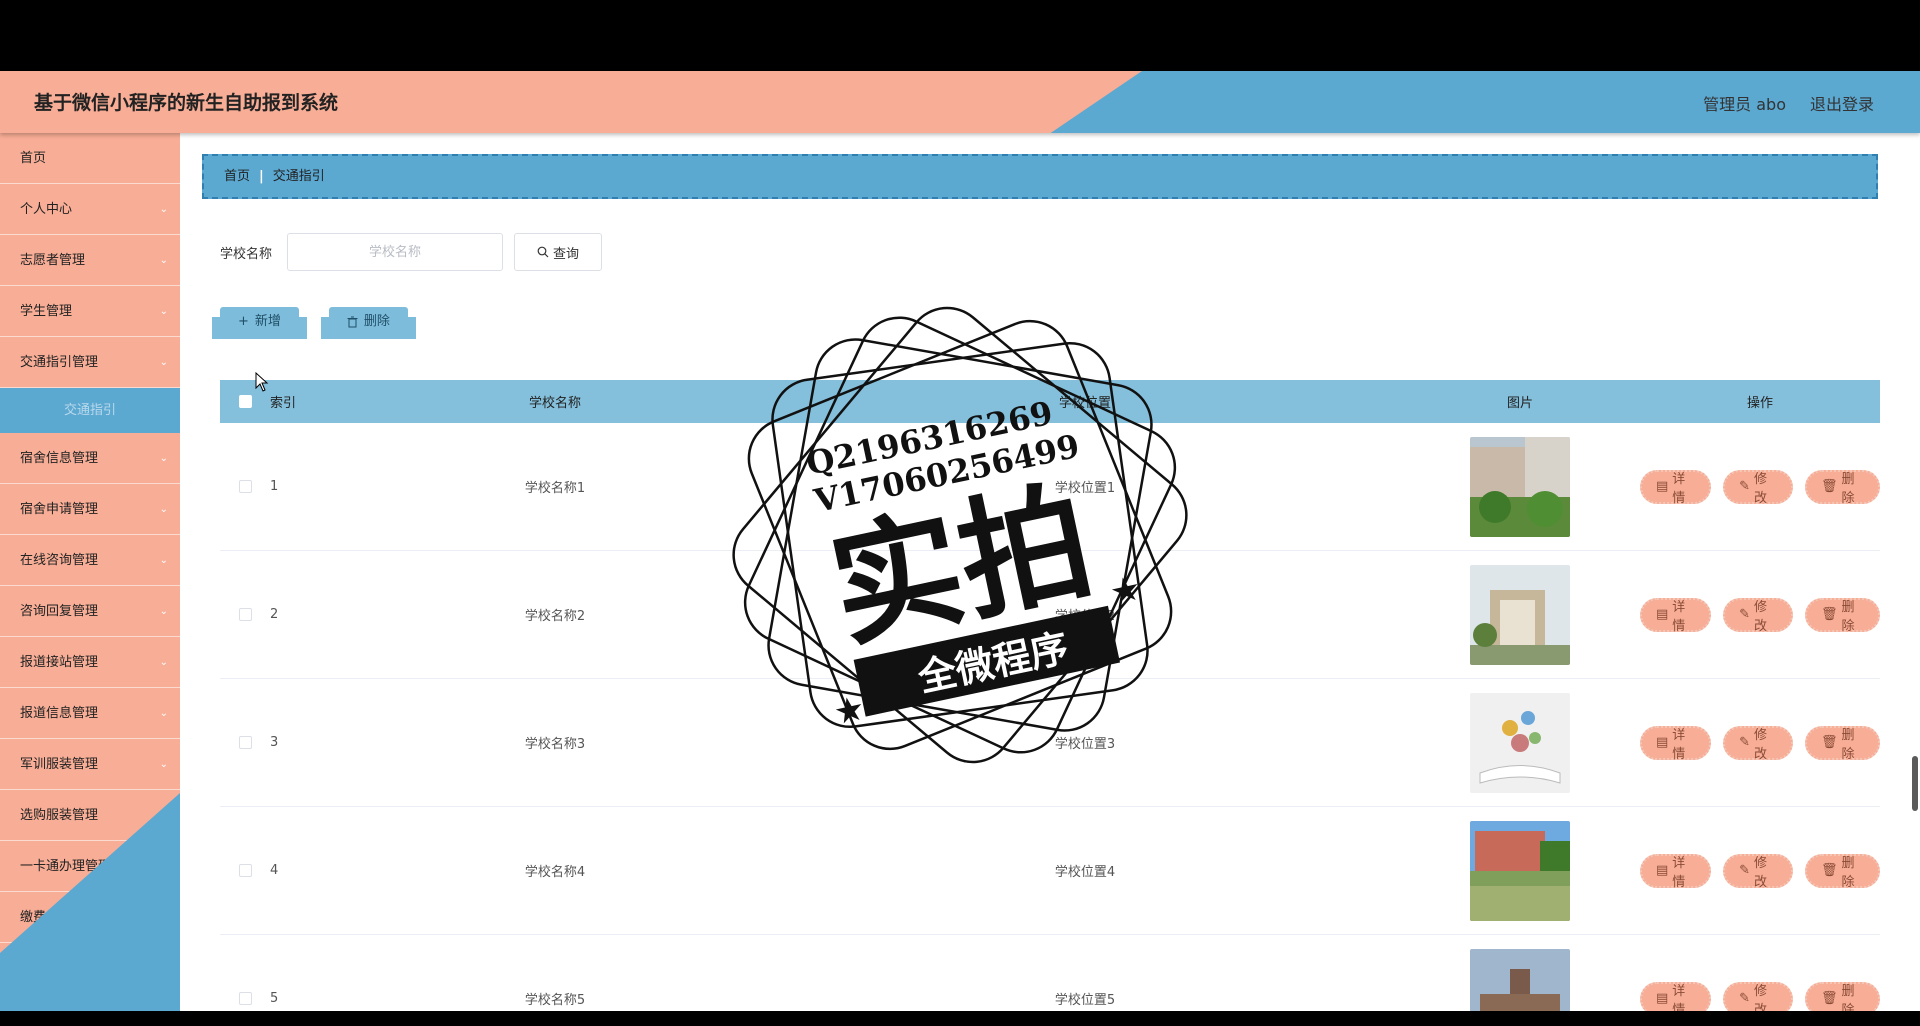 The height and width of the screenshot is (1026, 1920). I want to click on column-header-ops: 操作, so click(1759, 403).